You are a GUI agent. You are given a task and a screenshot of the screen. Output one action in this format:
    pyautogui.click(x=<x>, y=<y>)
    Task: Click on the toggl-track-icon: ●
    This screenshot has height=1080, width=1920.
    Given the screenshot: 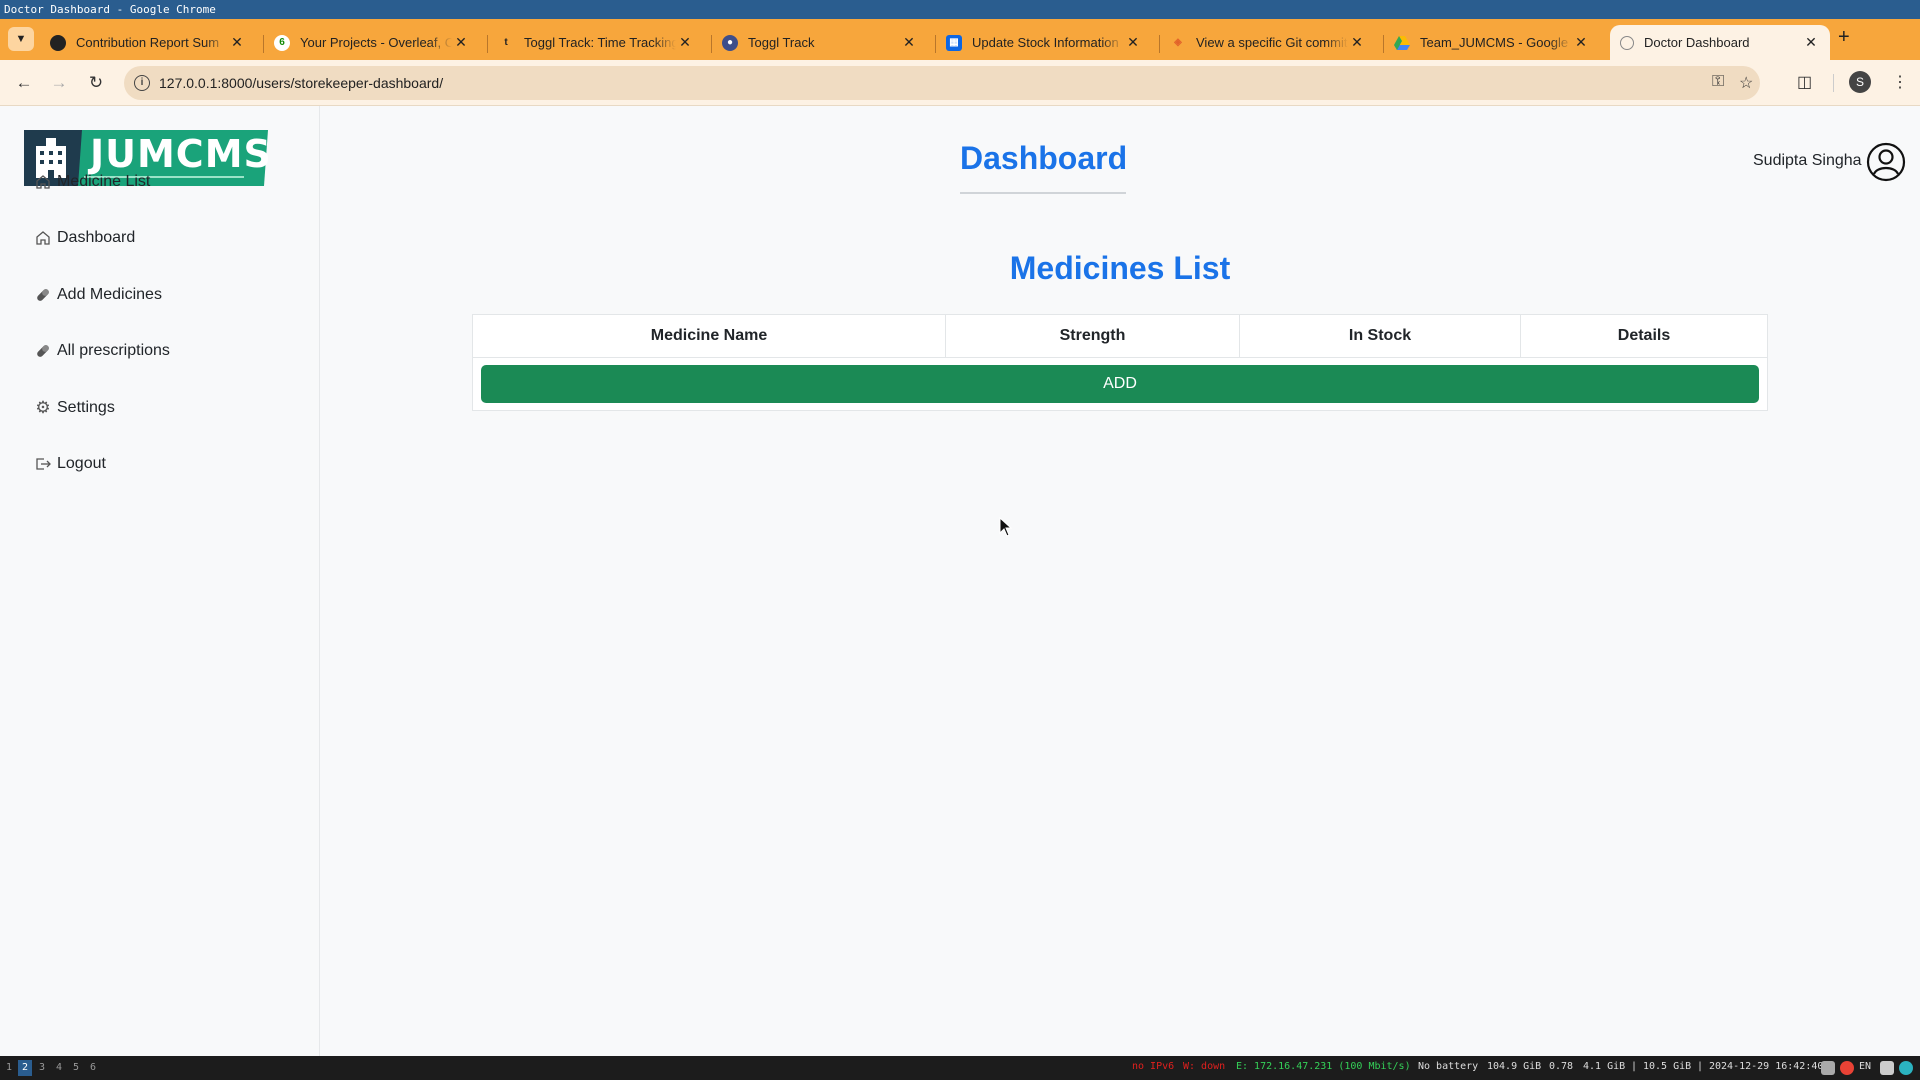 What is the action you would take?
    pyautogui.click(x=730, y=42)
    